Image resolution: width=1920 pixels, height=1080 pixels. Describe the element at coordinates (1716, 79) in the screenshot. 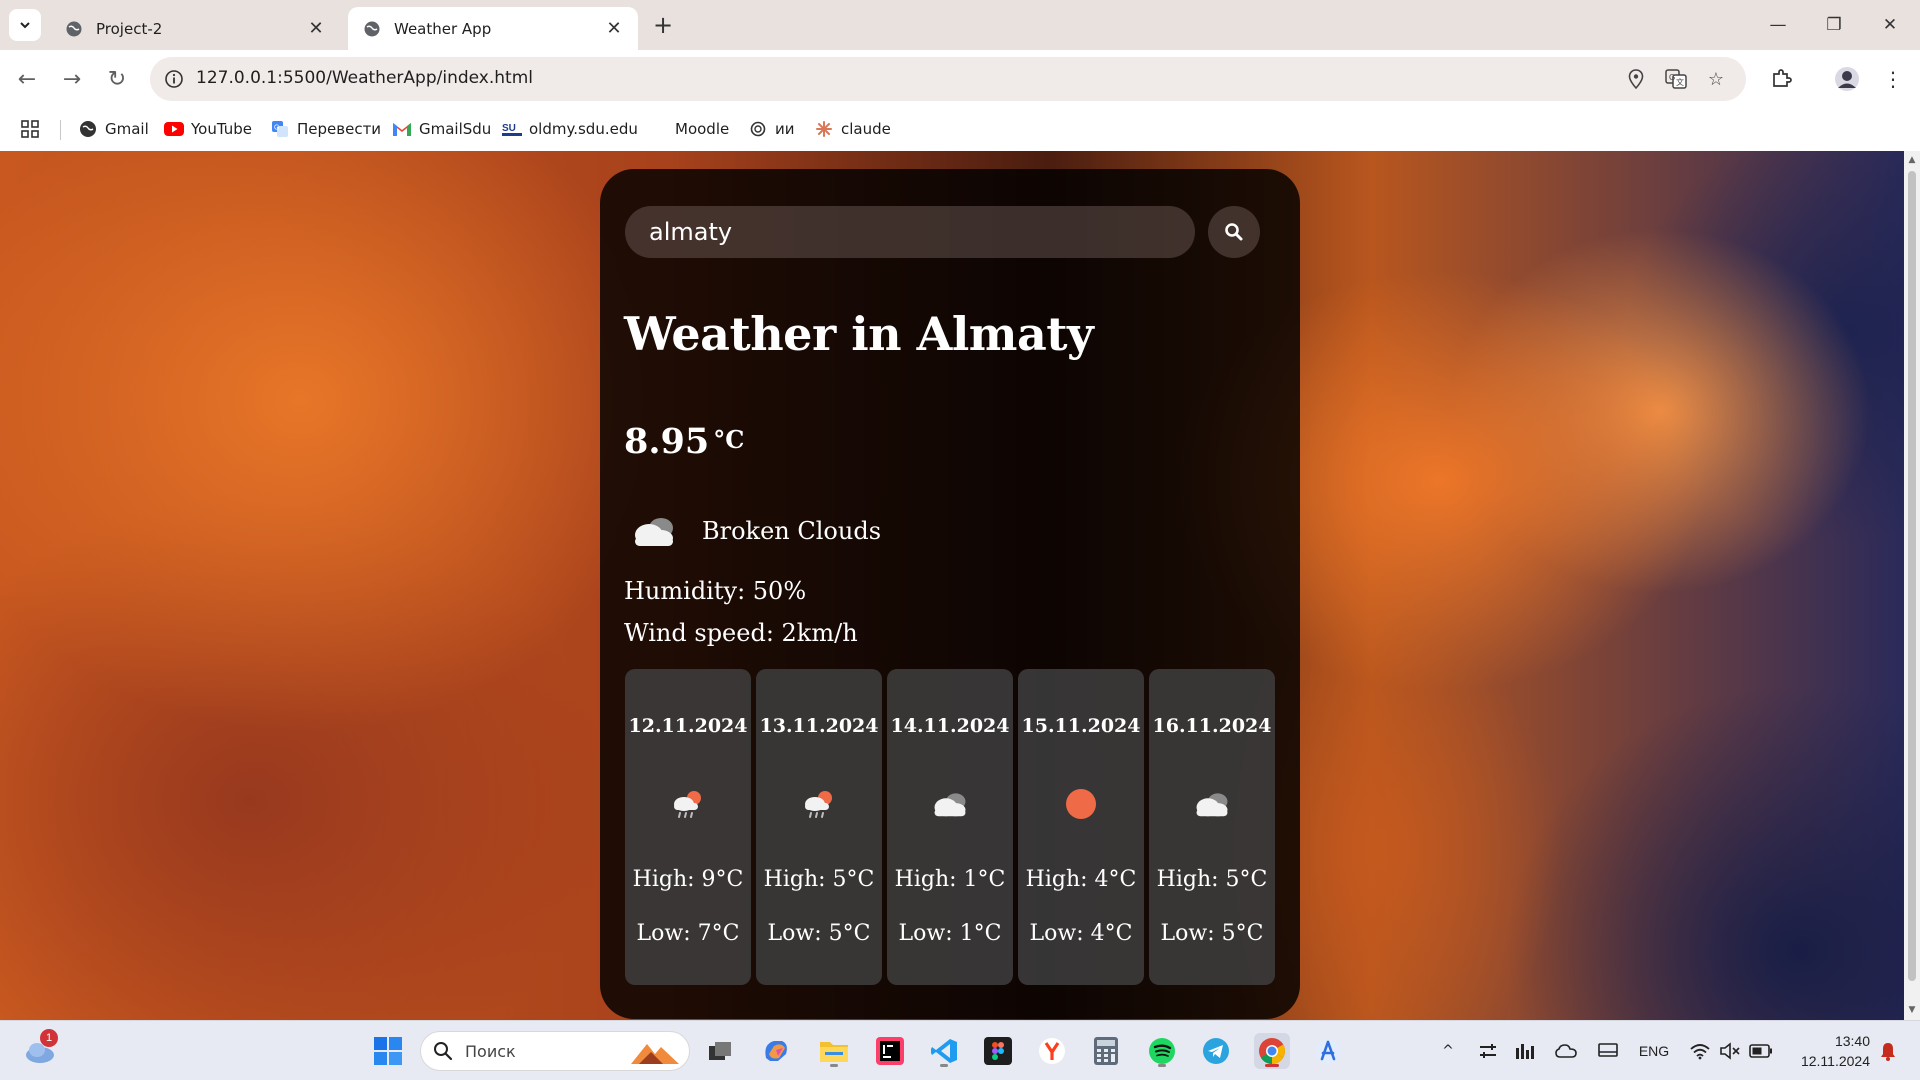

I see `star-icon: ☆` at that location.